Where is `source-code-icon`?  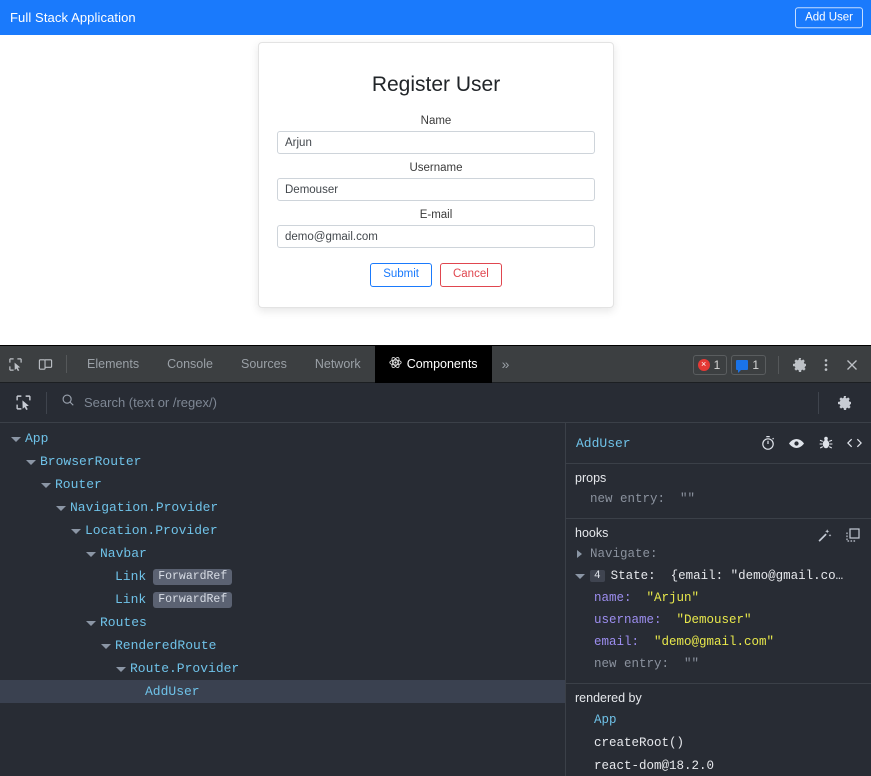 source-code-icon is located at coordinates (854, 443).